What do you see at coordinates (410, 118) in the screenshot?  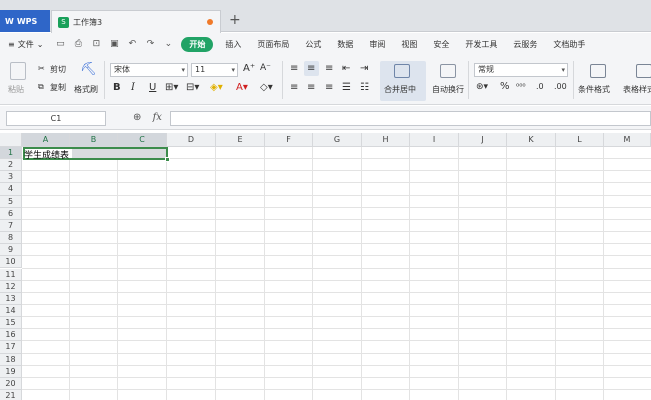 I see `formula-input` at bounding box center [410, 118].